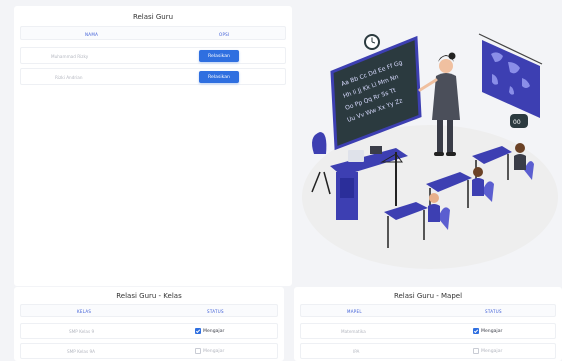 The image size is (562, 361). What do you see at coordinates (428, 296) in the screenshot?
I see `relasi-mapel-title: Relasi Guru - Mapel` at bounding box center [428, 296].